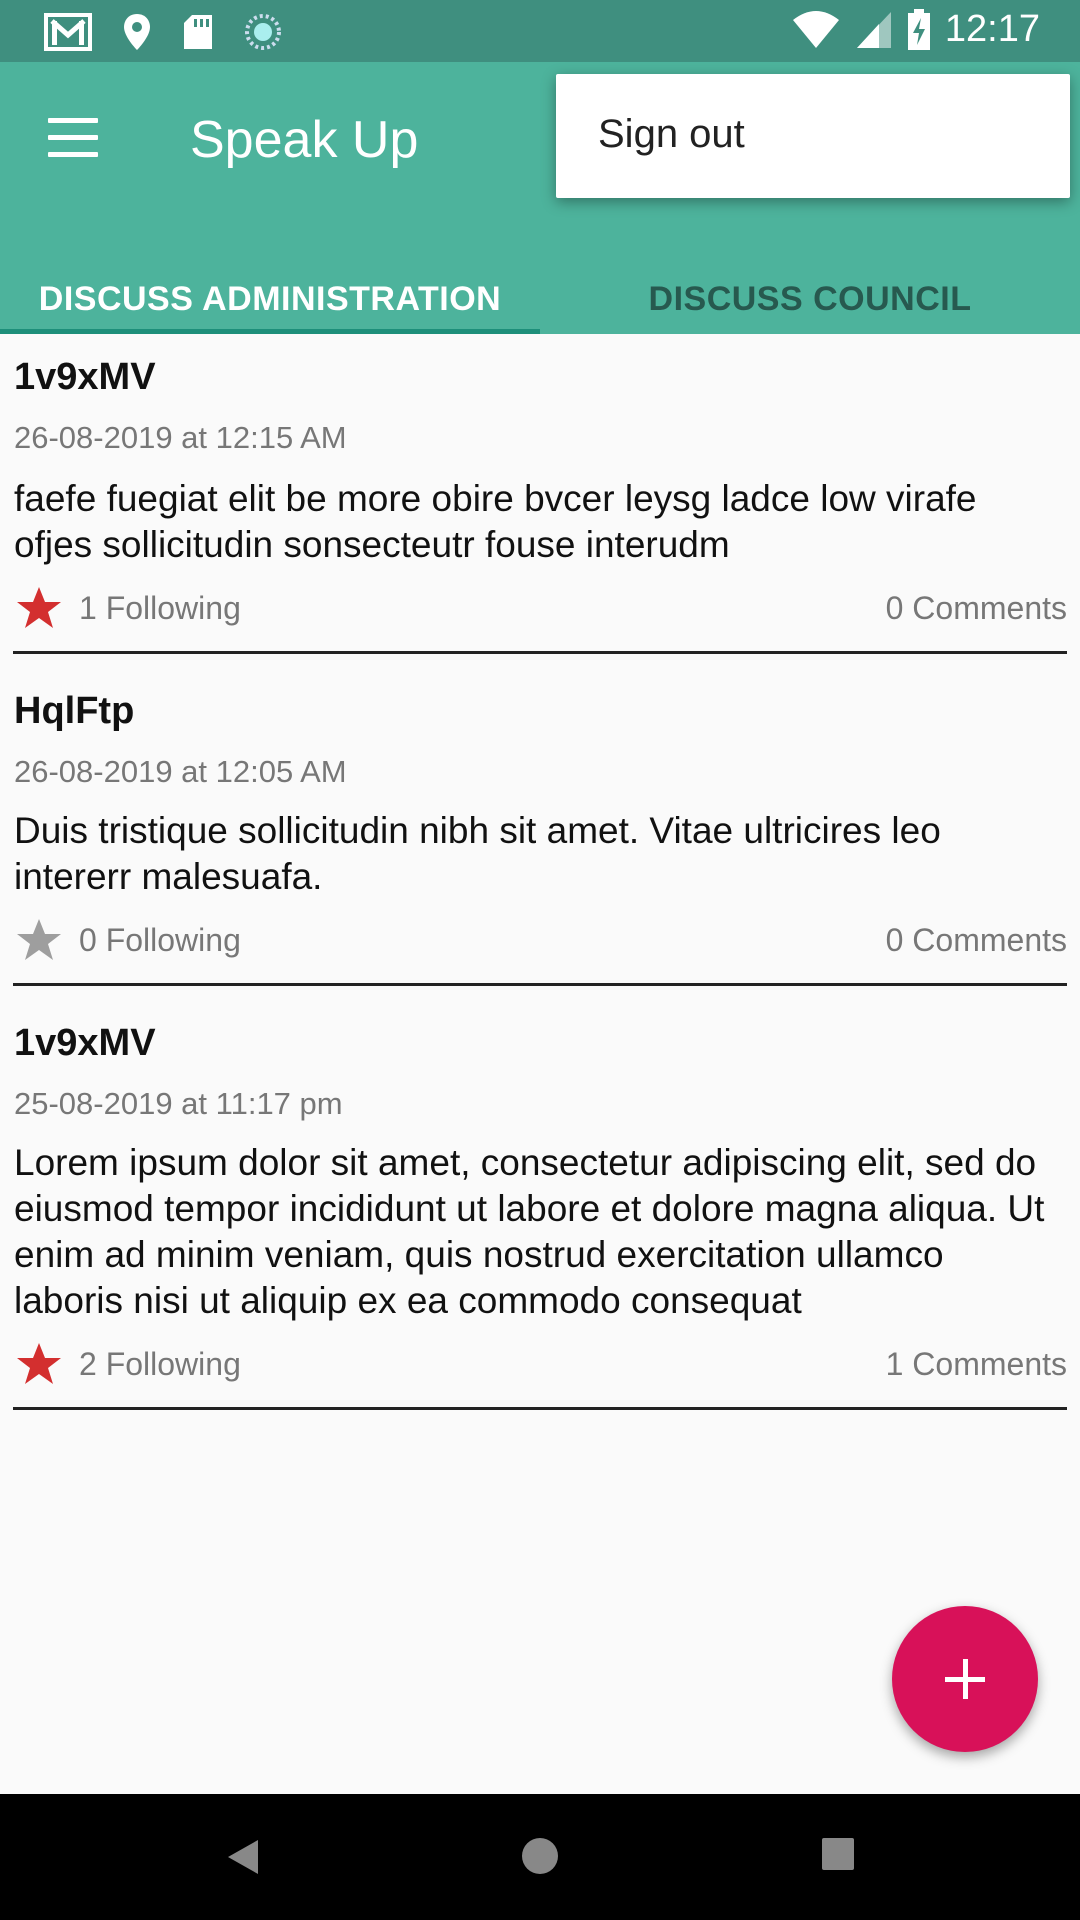 The height and width of the screenshot is (1920, 1080). I want to click on status-bar: 12:17, so click(540, 31).